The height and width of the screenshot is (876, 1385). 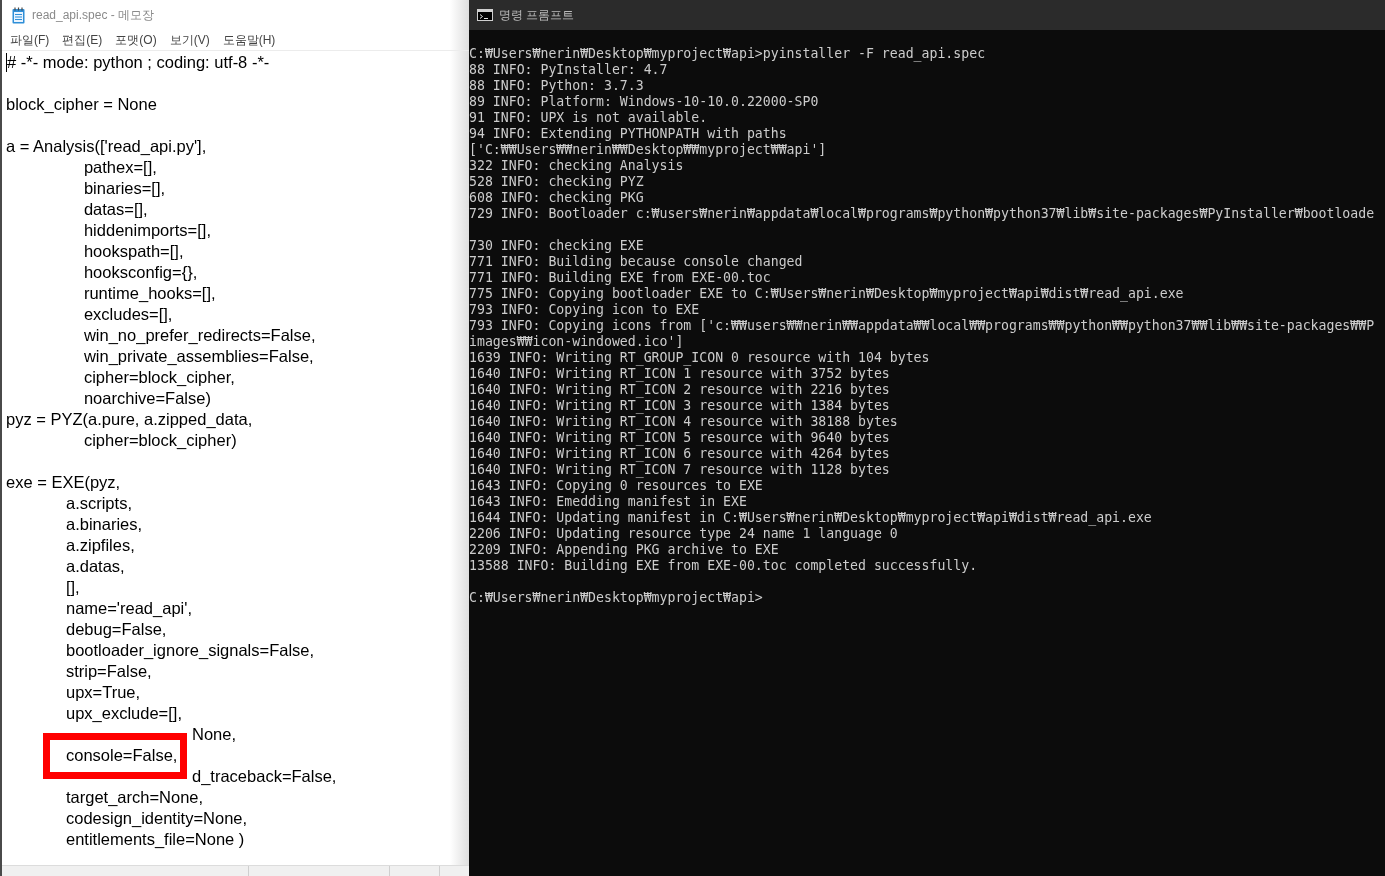 What do you see at coordinates (679, 453) in the screenshot?
I see `console-line: 1640 INFO: Writing RT_ICON 6 resource with 4264 bytes` at bounding box center [679, 453].